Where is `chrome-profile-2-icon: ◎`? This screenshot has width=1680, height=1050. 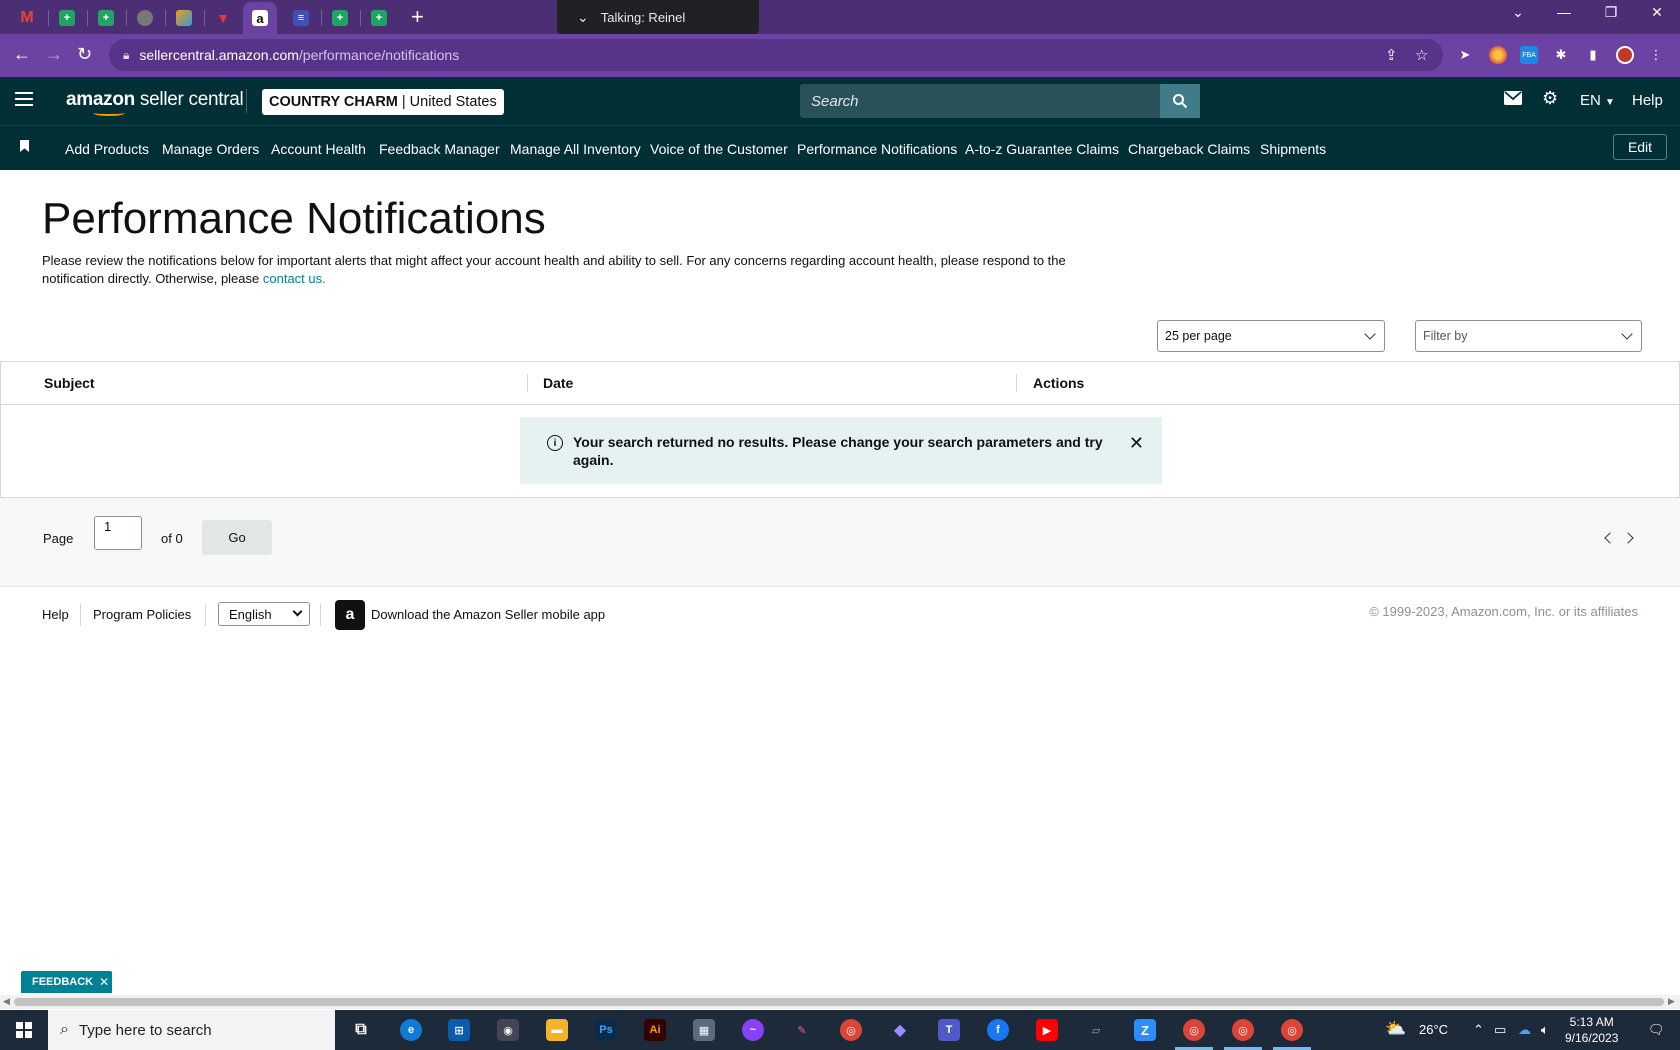
chrome-profile-2-icon: ◎ is located at coordinates (1243, 1034).